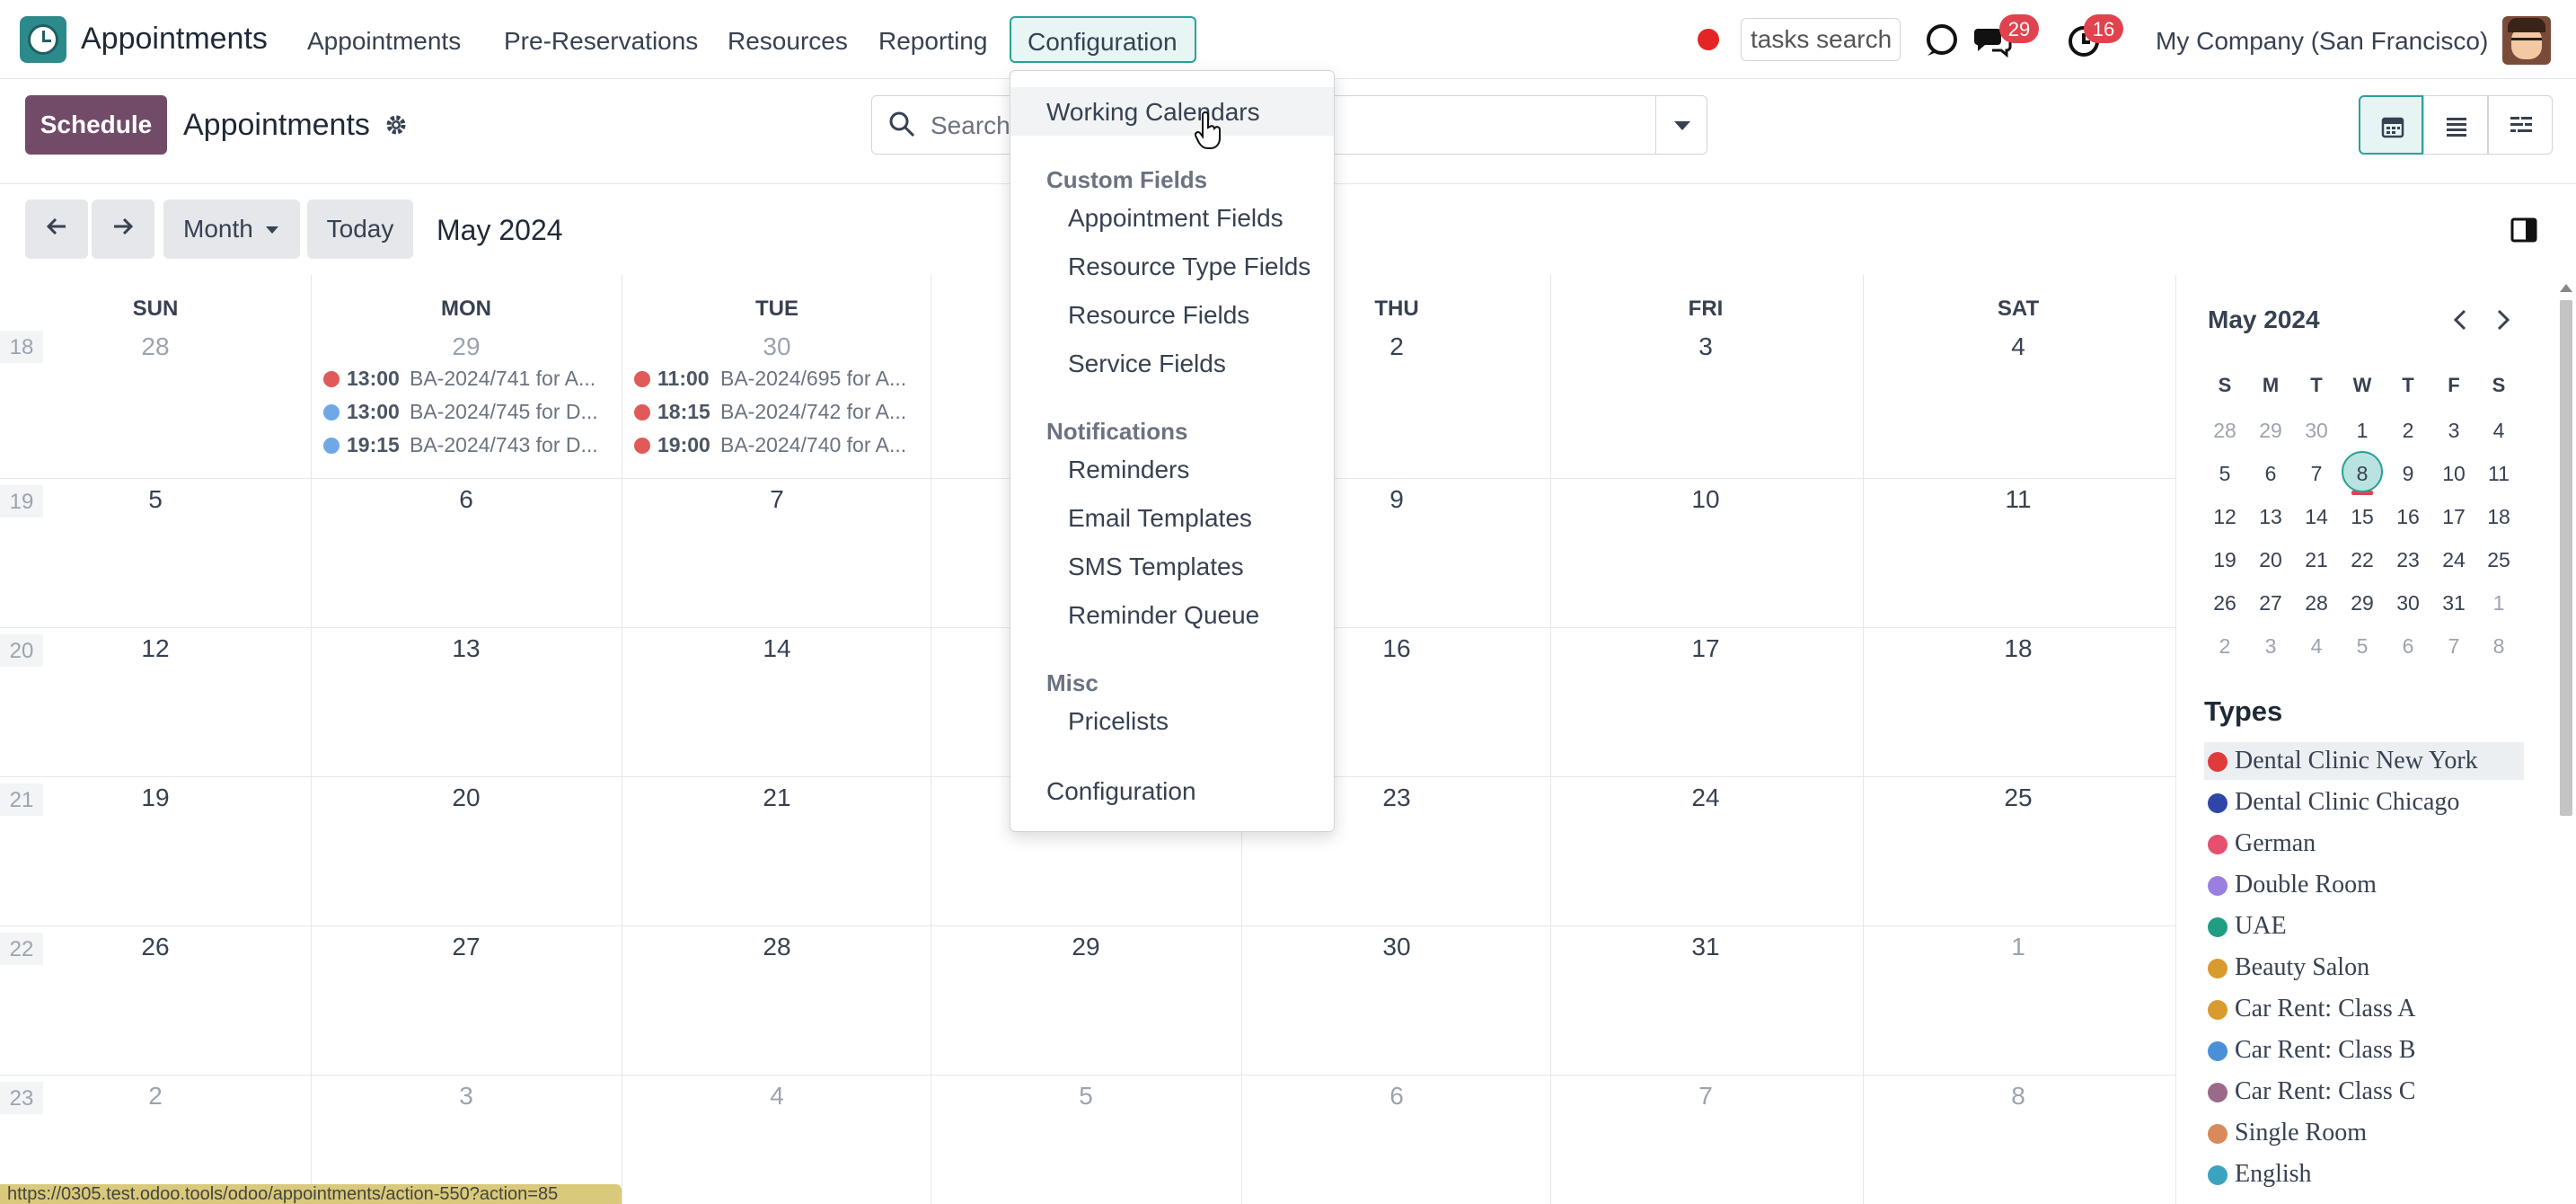 This screenshot has height=1204, width=2576. I want to click on calendar-day-number: 12, so click(155, 648).